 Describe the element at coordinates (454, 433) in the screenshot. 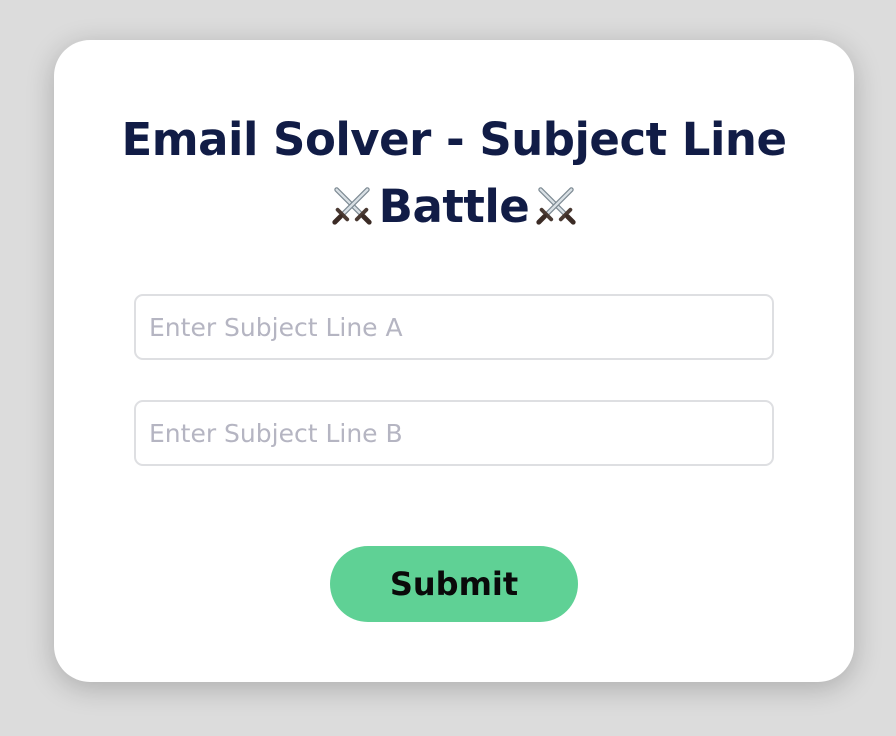

I see `subject-line-b-input` at that location.